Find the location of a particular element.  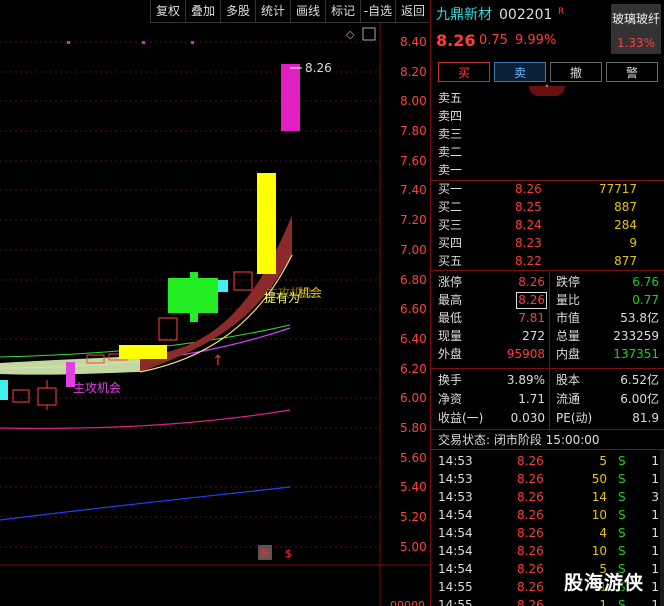

tick-volume: 10 is located at coordinates (599, 551).